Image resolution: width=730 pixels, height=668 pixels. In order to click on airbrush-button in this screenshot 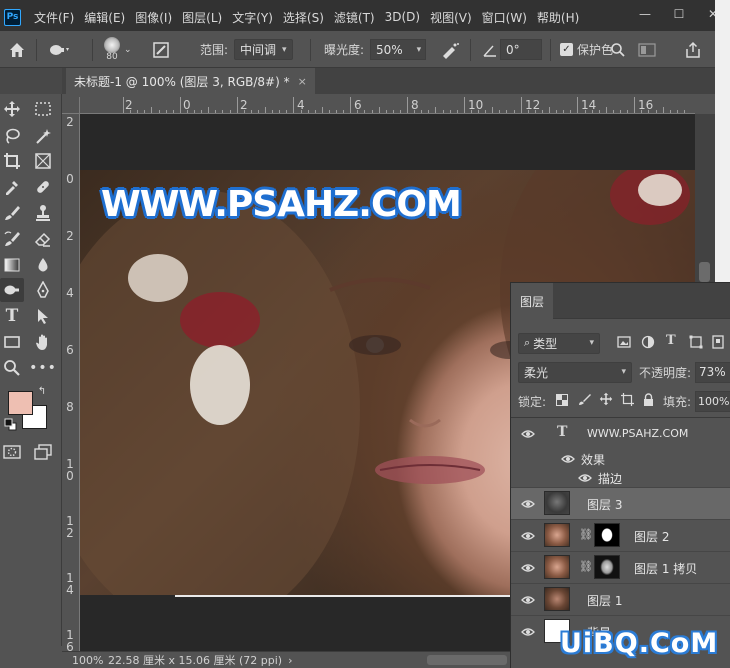, I will do `click(450, 49)`.